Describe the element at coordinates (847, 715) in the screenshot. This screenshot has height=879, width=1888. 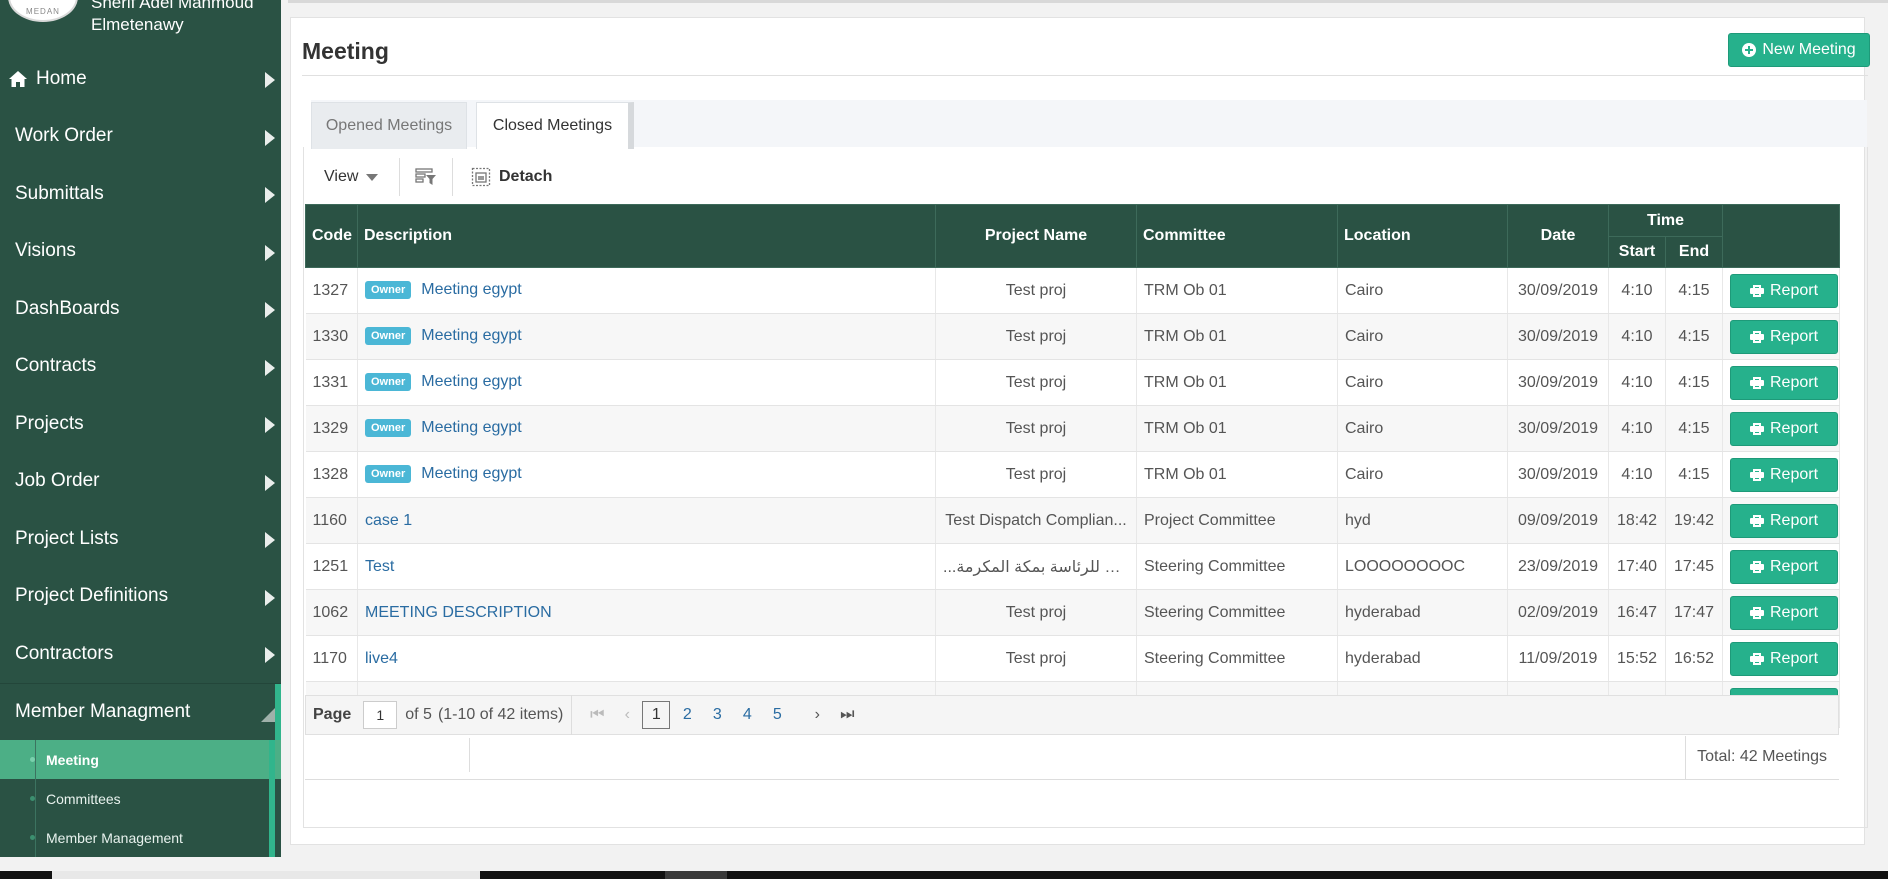
I see `last-page-icon: ⏭` at that location.